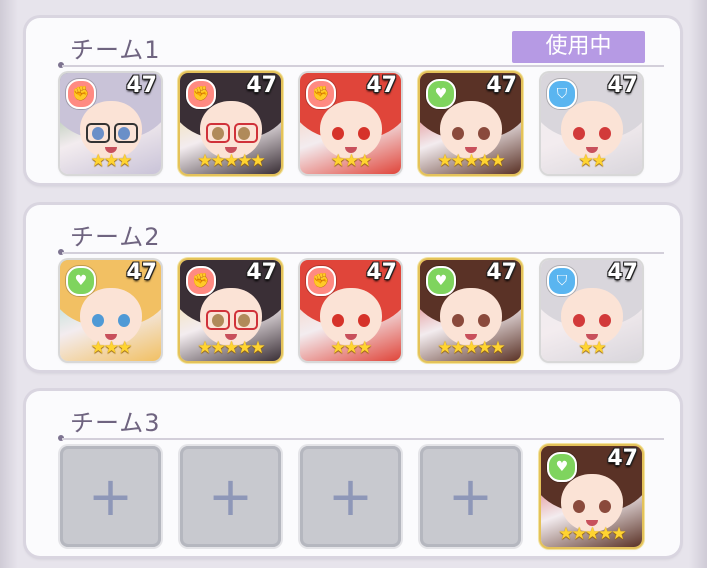  I want to click on team-title: チーム3, so click(115, 423).